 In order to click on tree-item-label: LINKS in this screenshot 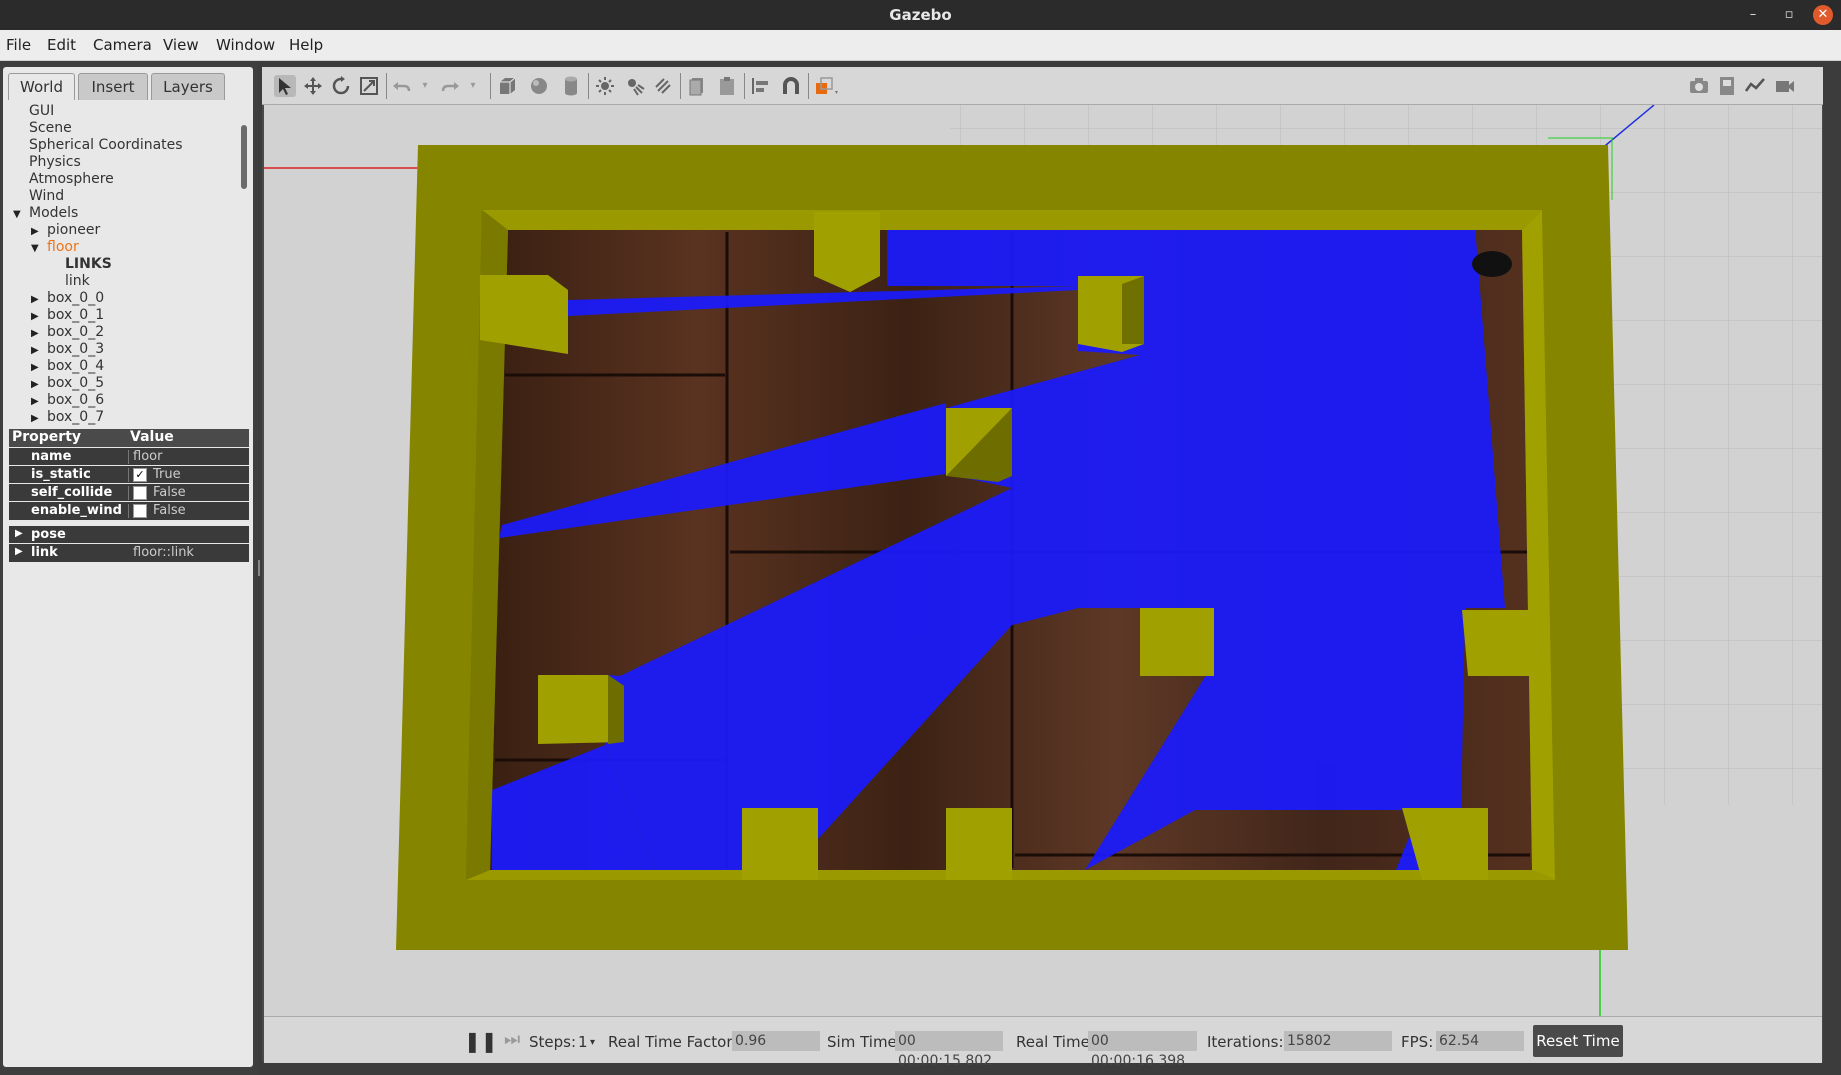, I will do `click(88, 264)`.